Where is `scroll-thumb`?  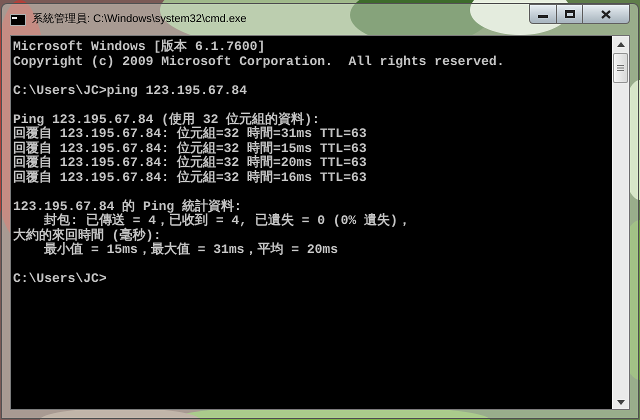 scroll-thumb is located at coordinates (620, 68).